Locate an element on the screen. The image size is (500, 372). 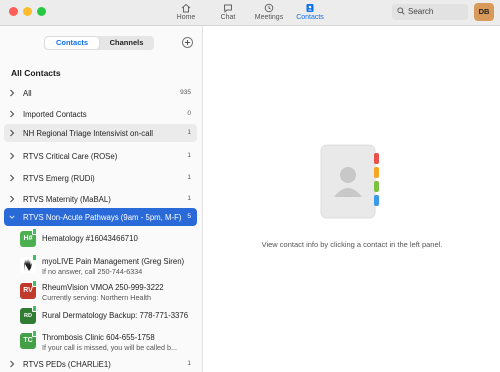
address-book-icon is located at coordinates (349, 181).